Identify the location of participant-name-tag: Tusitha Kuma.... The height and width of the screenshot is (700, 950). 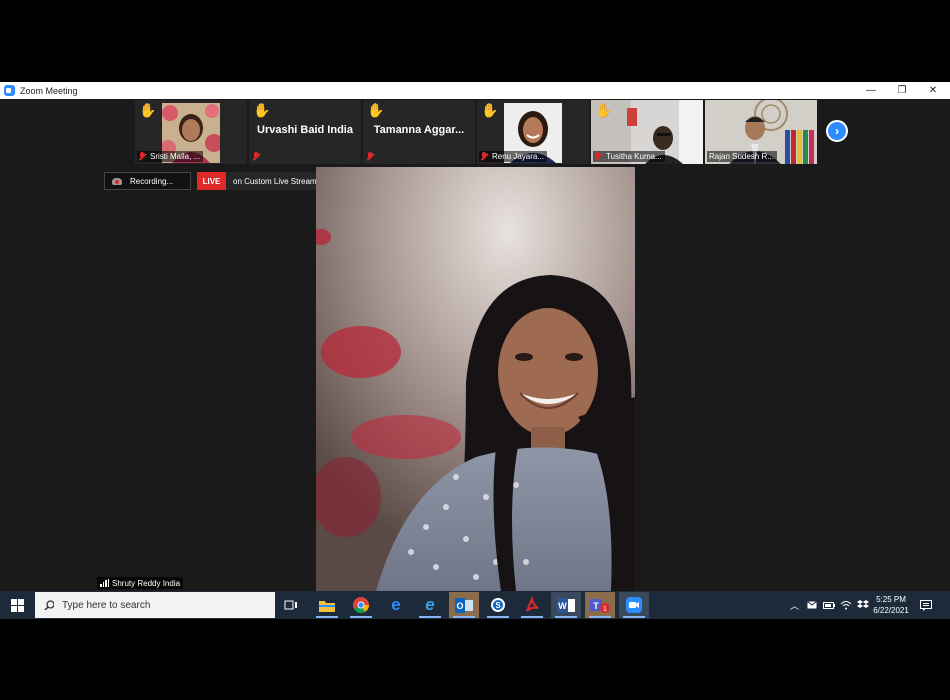
(629, 156).